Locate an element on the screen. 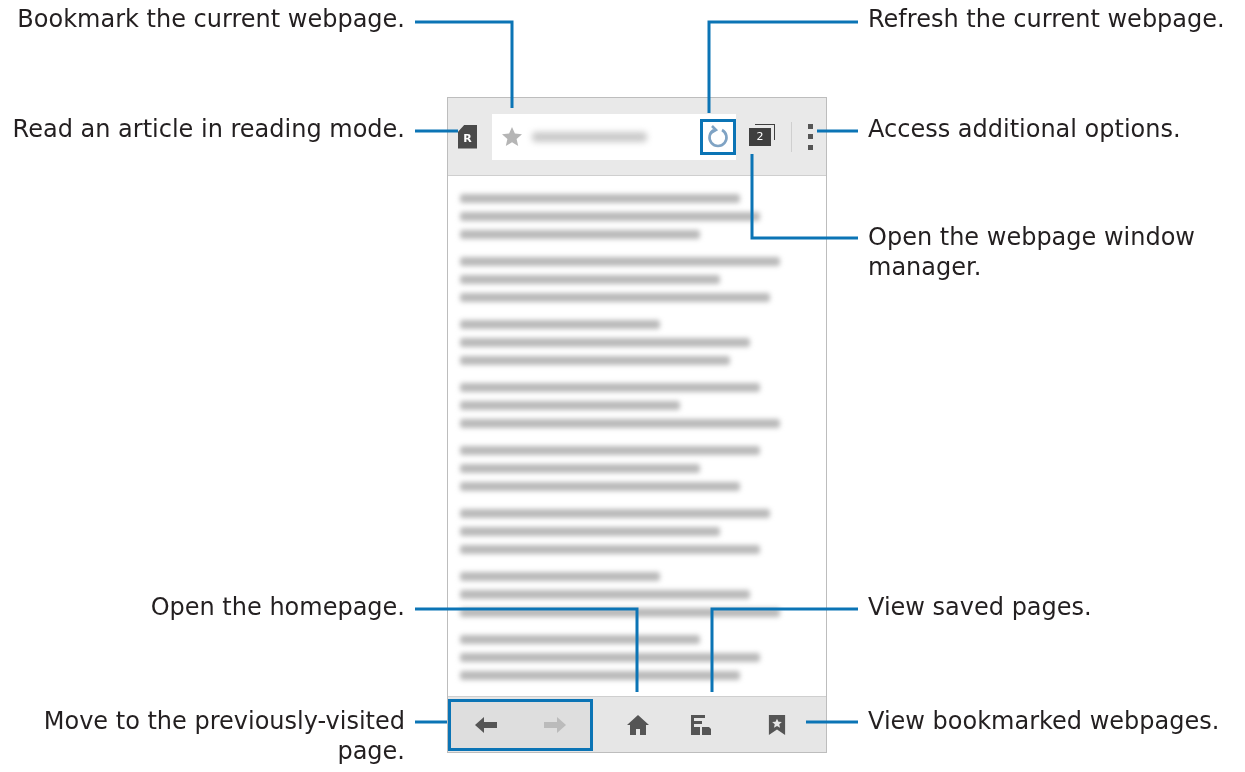  saved-pages-icon is located at coordinates (701, 724).